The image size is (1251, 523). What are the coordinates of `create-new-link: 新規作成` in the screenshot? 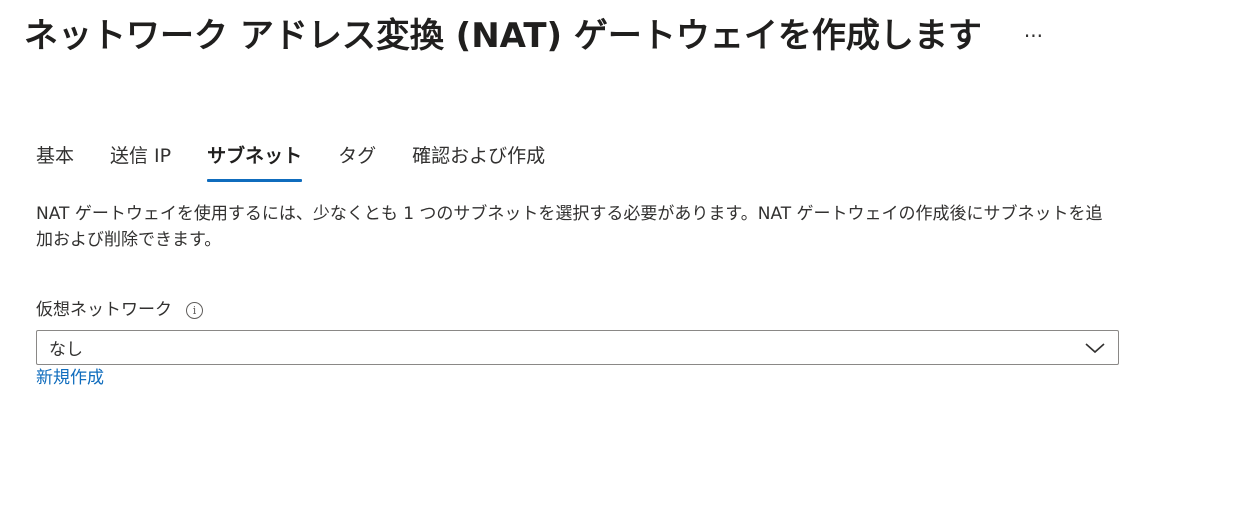 It's located at (70, 378).